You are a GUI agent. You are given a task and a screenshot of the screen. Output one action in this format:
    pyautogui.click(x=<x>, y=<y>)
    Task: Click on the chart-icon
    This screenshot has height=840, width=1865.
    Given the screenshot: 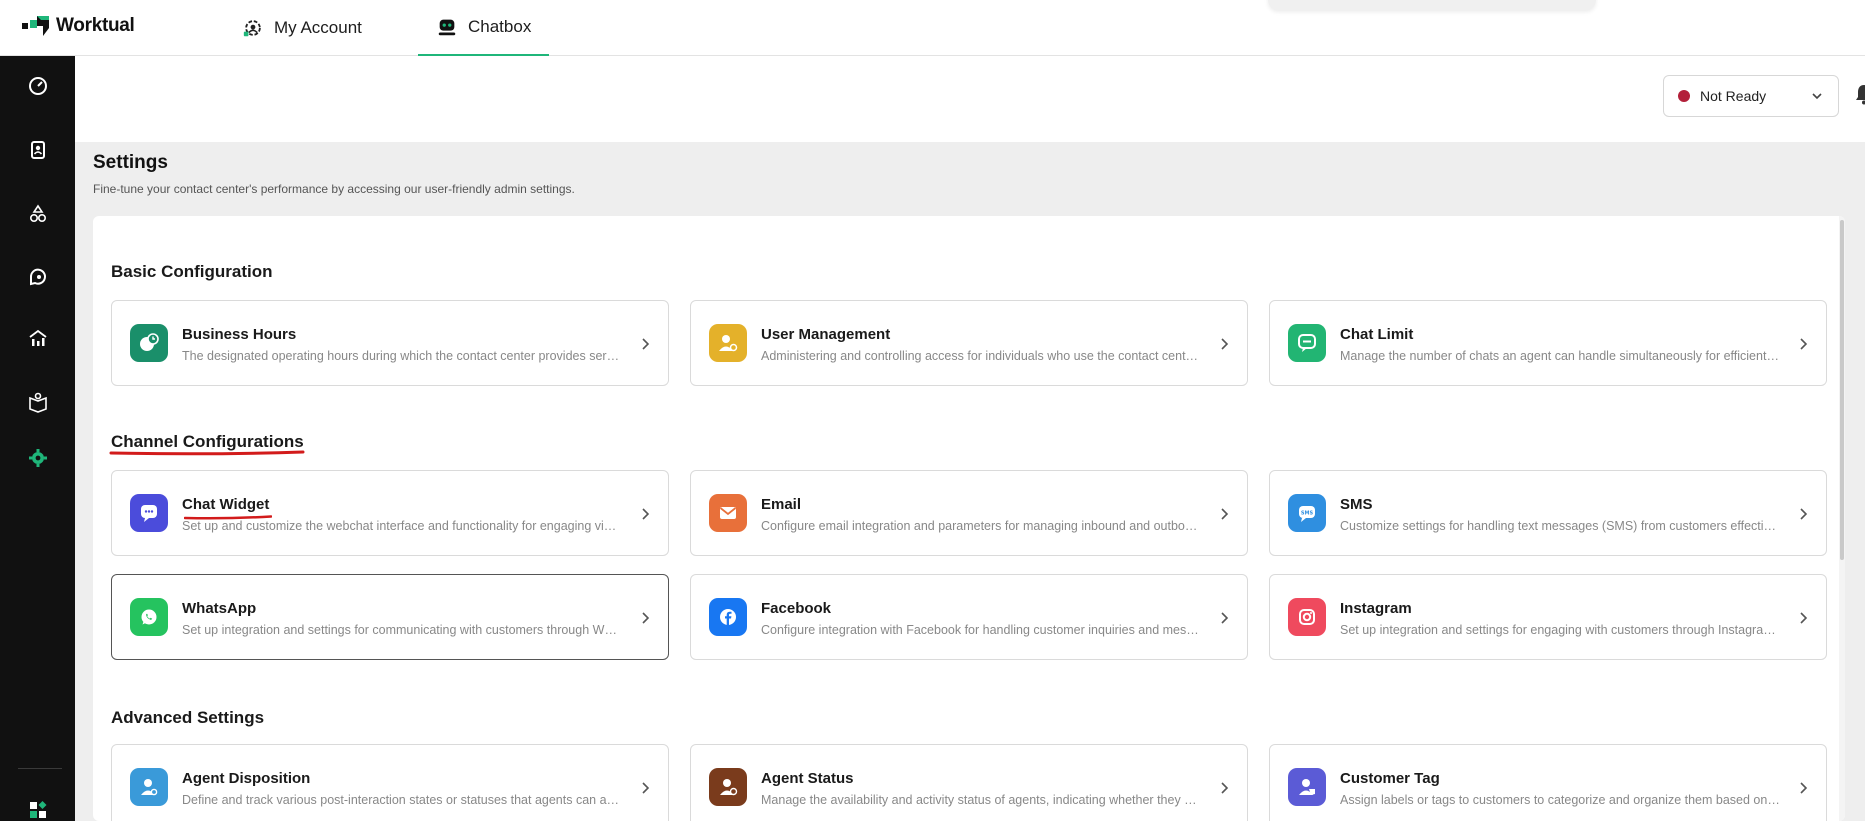 What is the action you would take?
    pyautogui.click(x=37, y=337)
    